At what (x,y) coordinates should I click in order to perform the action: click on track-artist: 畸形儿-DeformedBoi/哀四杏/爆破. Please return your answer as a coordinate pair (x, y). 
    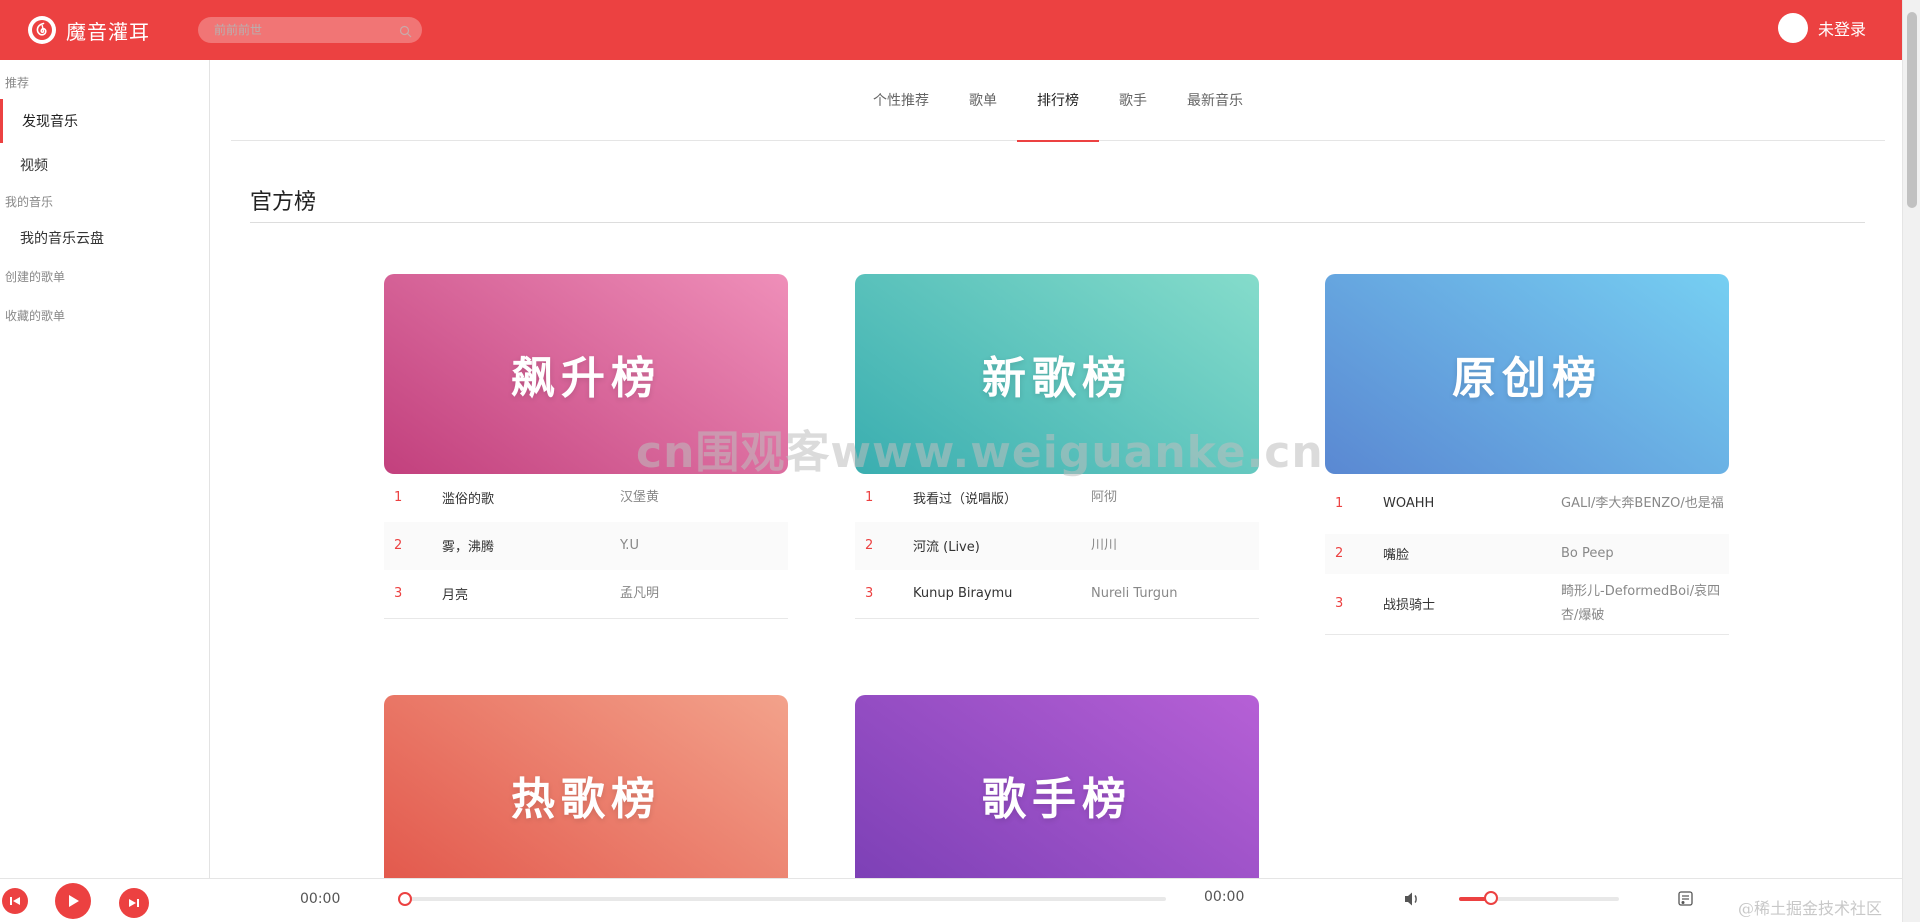
    Looking at the image, I should click on (1645, 604).